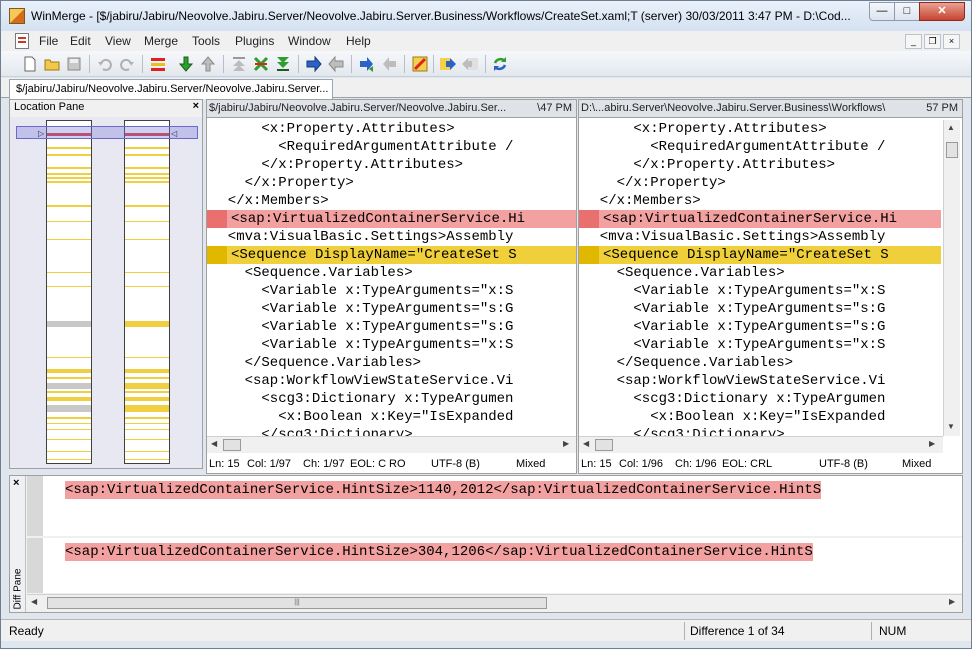 This screenshot has height=649, width=972. What do you see at coordinates (261, 64) in the screenshot?
I see `current-diff-icon` at bounding box center [261, 64].